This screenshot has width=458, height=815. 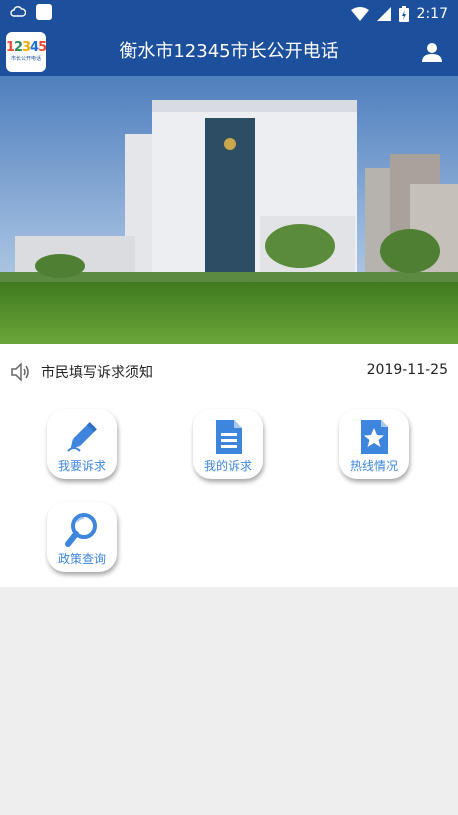 I want to click on logo-caption: 市长公开电话, so click(x=25, y=59).